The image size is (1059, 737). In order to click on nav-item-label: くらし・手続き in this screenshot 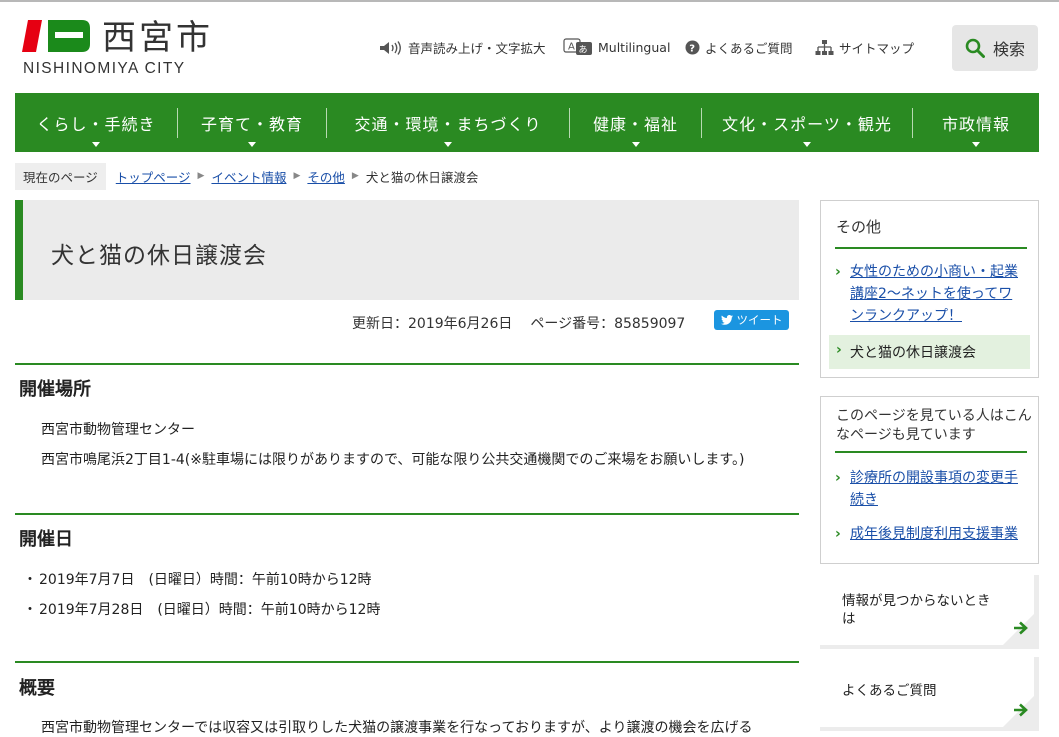, I will do `click(96, 124)`.